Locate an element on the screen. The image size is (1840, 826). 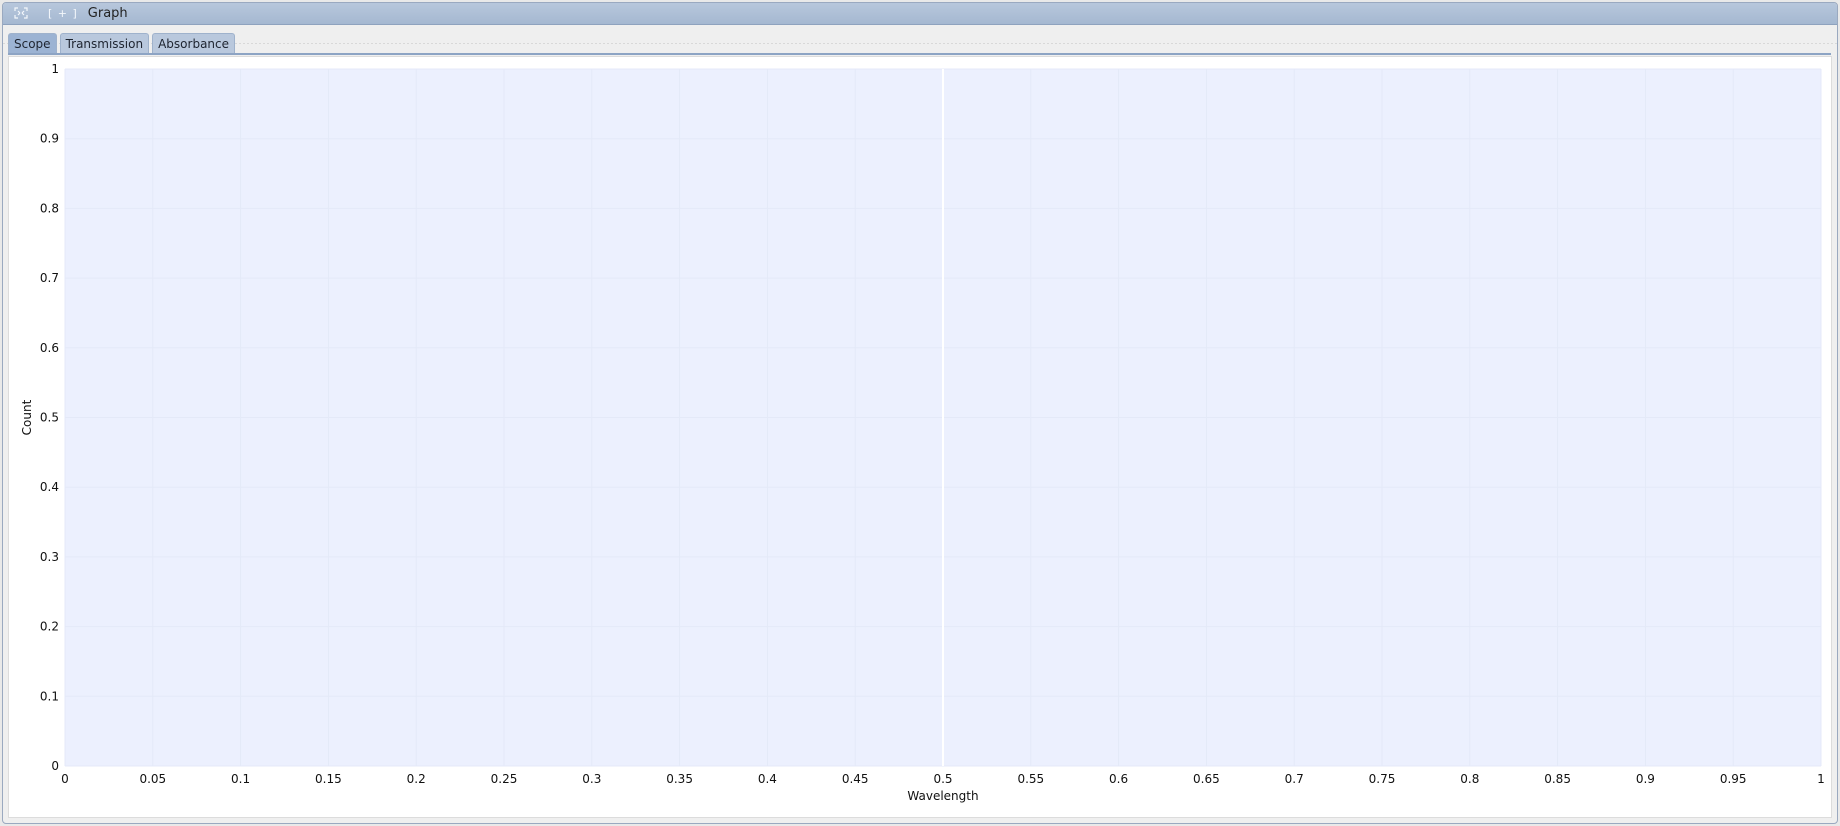
y-axis-ticks: 0 0.1 0.2 0.3 0.4 0.5 0.6 0.7 0.8 0.9 1 is located at coordinates (49, 417).